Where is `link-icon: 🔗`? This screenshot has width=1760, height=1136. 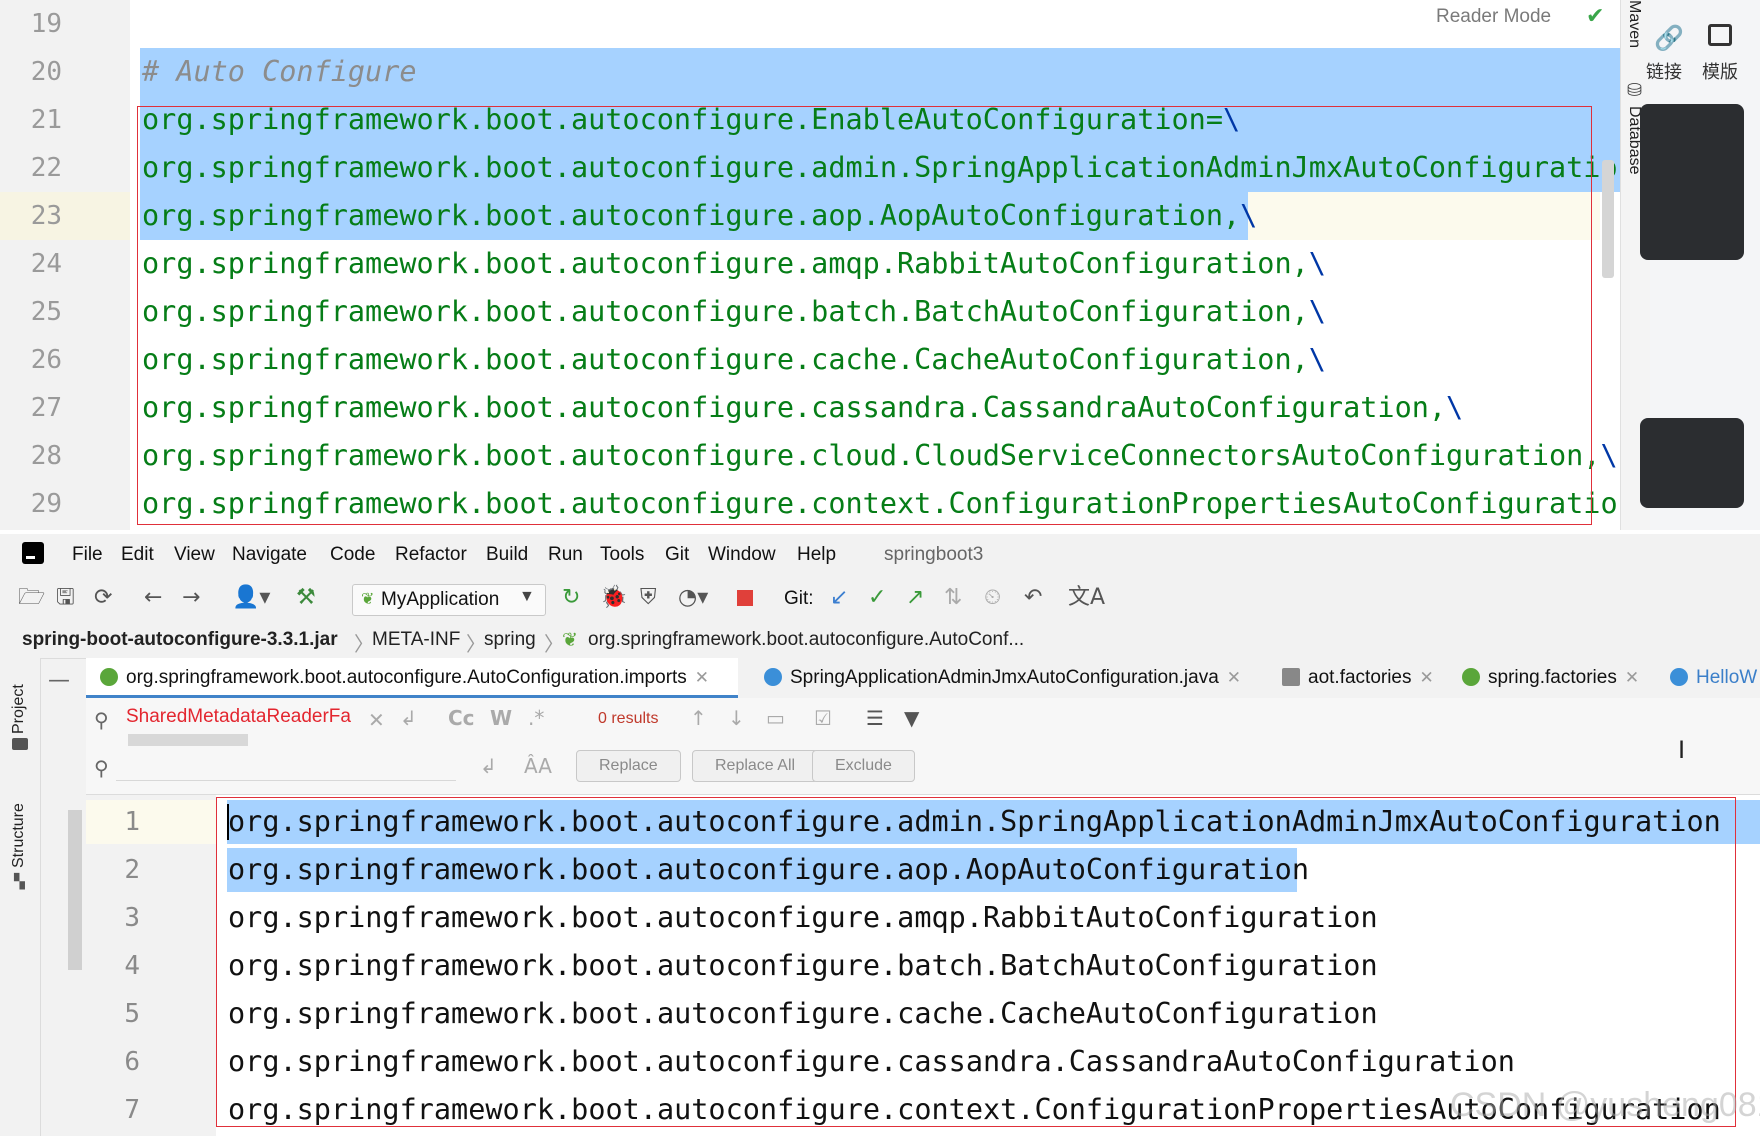 link-icon: 🔗 is located at coordinates (1669, 38).